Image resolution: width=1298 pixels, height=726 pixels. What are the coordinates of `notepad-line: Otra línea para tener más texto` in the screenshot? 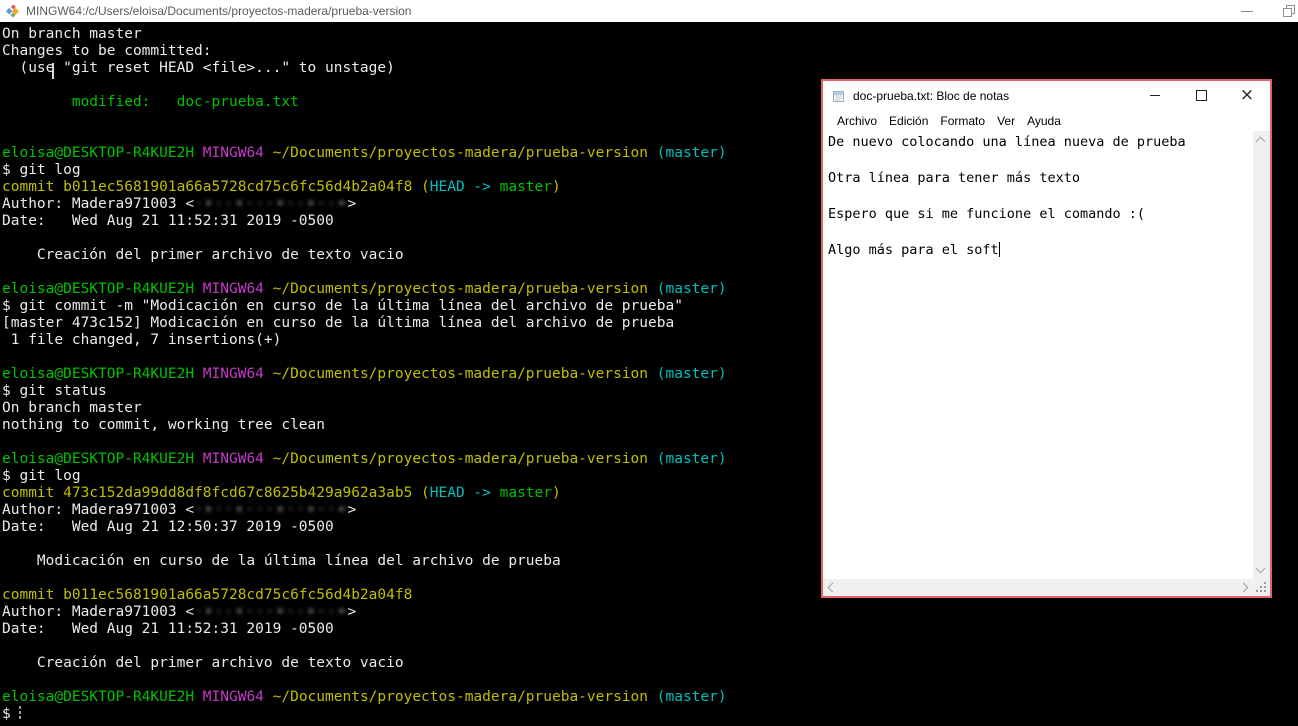 It's located at (954, 178).